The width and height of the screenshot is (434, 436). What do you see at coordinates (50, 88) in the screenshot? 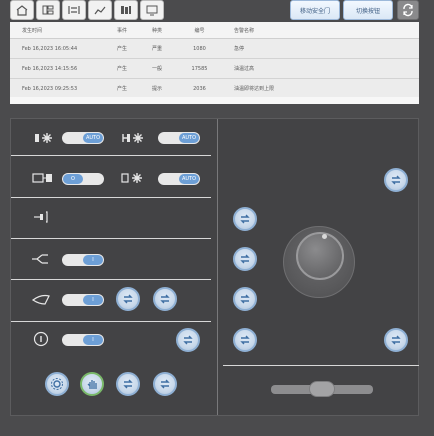
I see `cell-time: Feb 16,2023 09:25:53` at bounding box center [50, 88].